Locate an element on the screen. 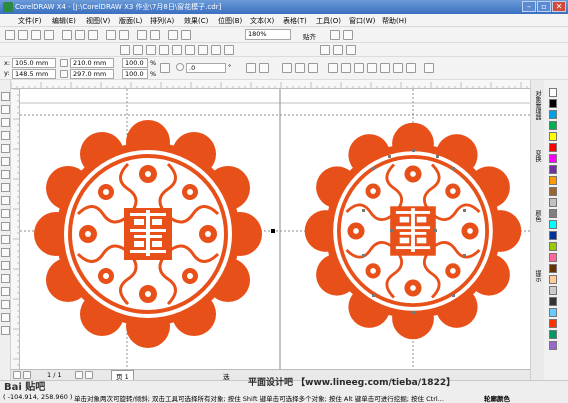  last-page-icon is located at coordinates (89, 375).